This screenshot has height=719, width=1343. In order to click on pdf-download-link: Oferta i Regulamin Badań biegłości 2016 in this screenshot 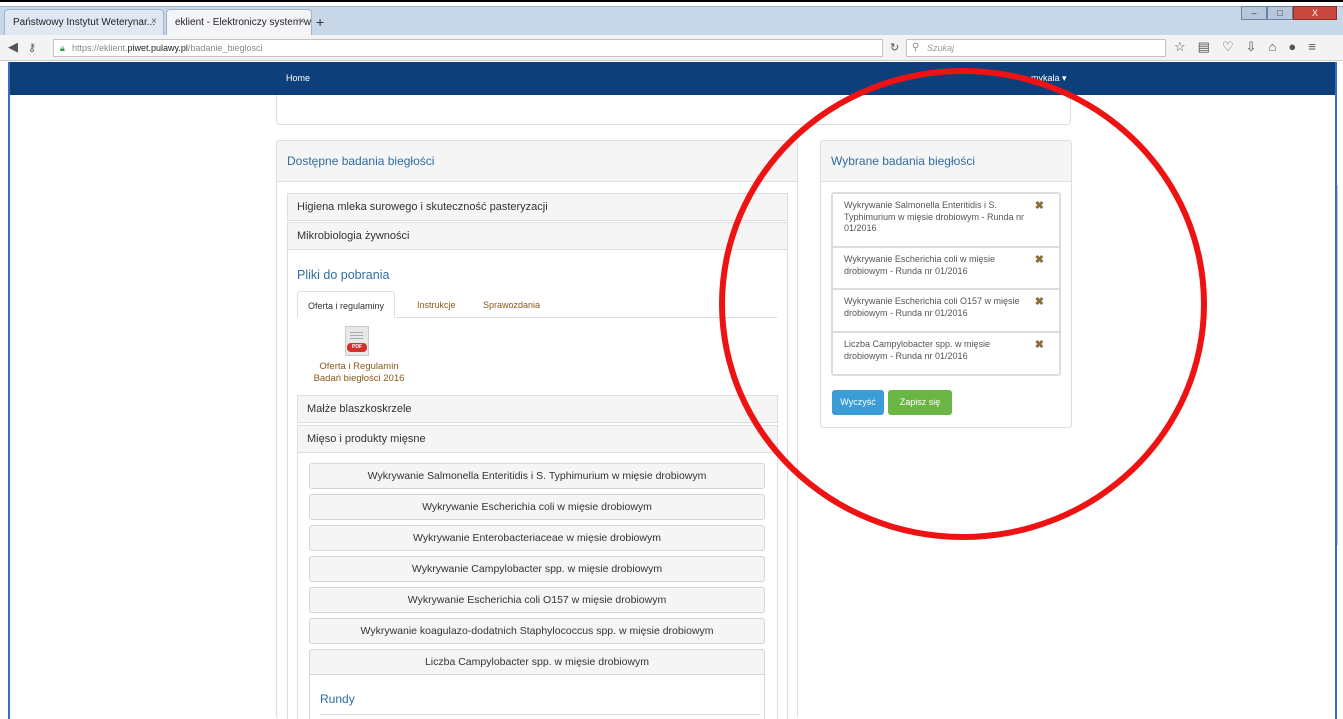, I will do `click(359, 373)`.